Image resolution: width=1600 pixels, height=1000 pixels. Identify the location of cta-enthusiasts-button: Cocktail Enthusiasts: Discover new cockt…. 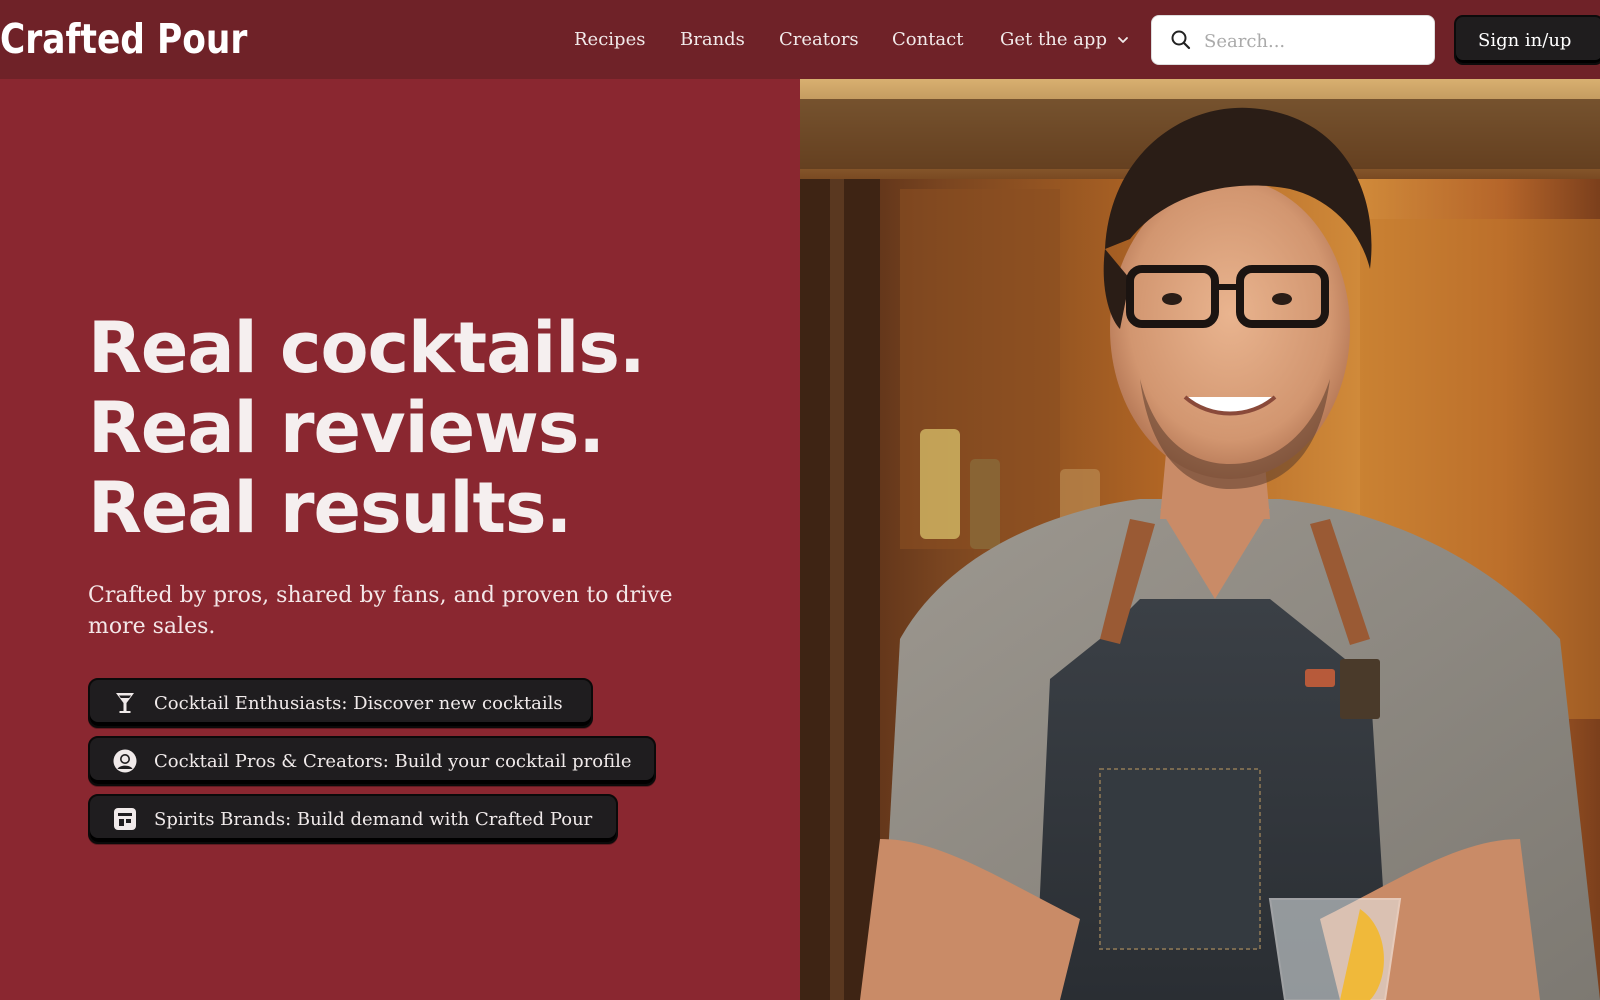
(340, 703).